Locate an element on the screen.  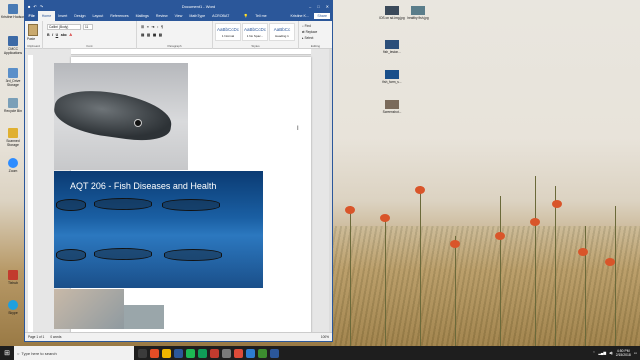
page-count: Page 1 of 1 is located at coordinates (36, 337).